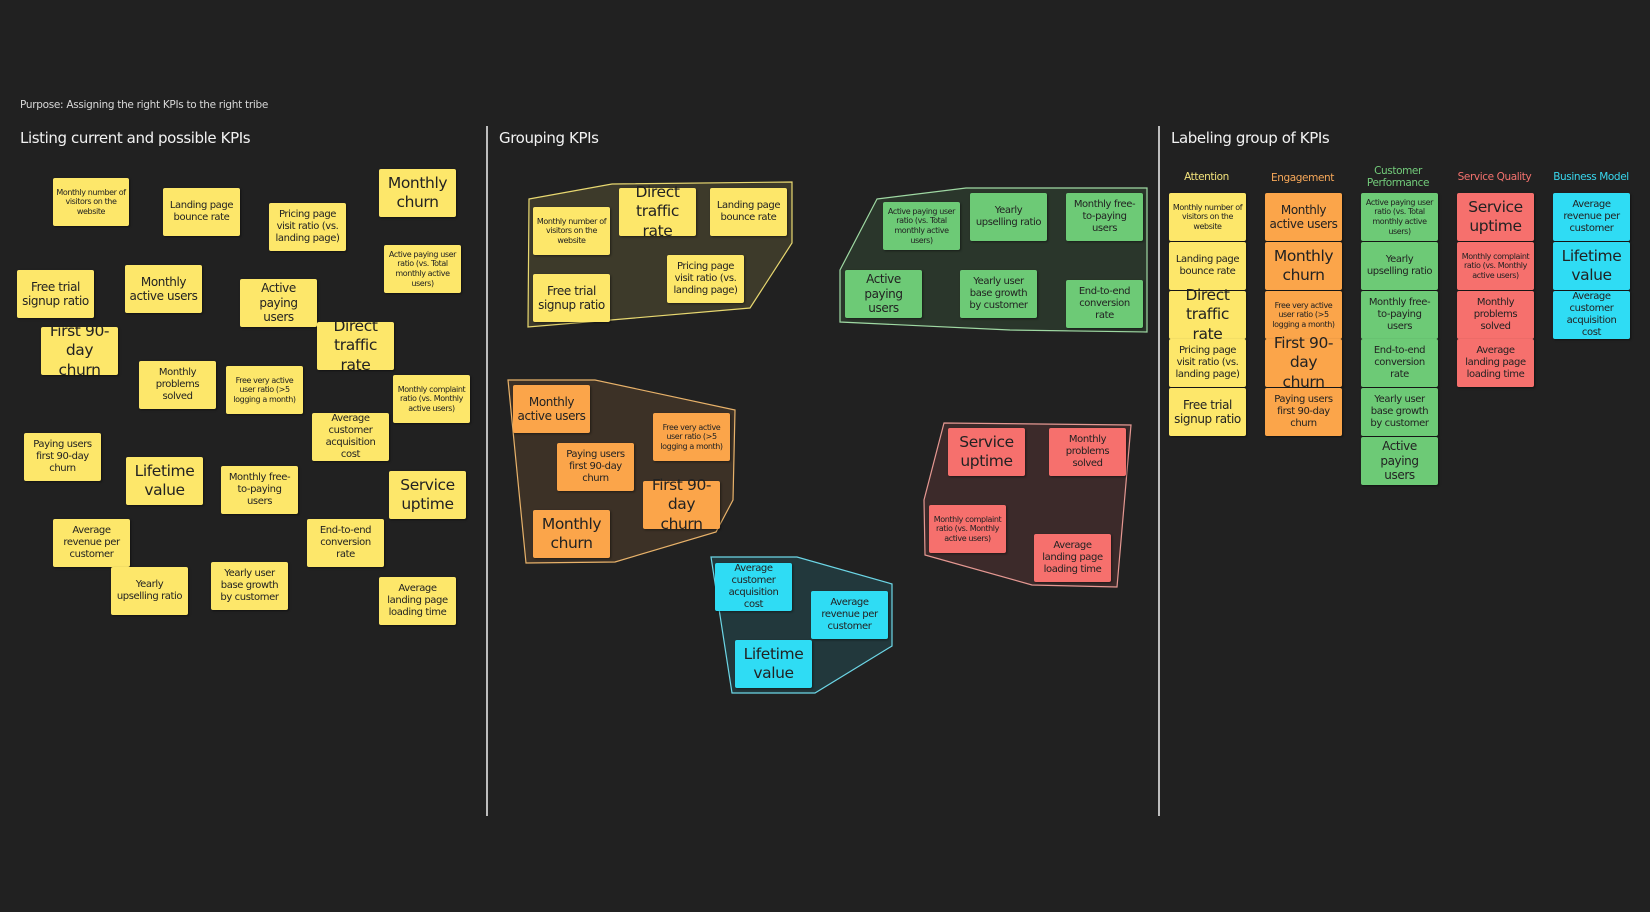 The height and width of the screenshot is (912, 1650). Describe the element at coordinates (1591, 177) in the screenshot. I see `column-label-business-model: Business Model` at that location.